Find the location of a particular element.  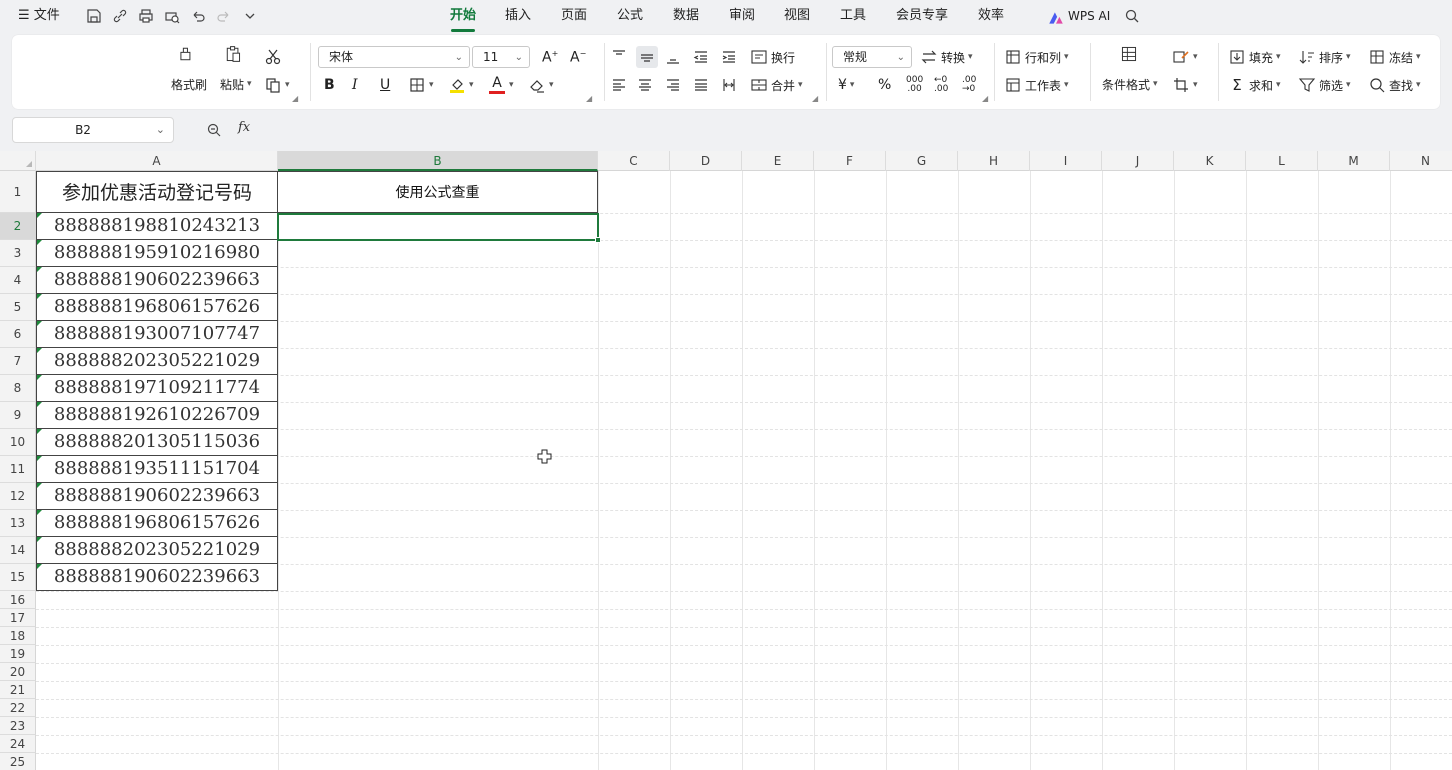

tab-member: 会员专享 is located at coordinates (922, 16).